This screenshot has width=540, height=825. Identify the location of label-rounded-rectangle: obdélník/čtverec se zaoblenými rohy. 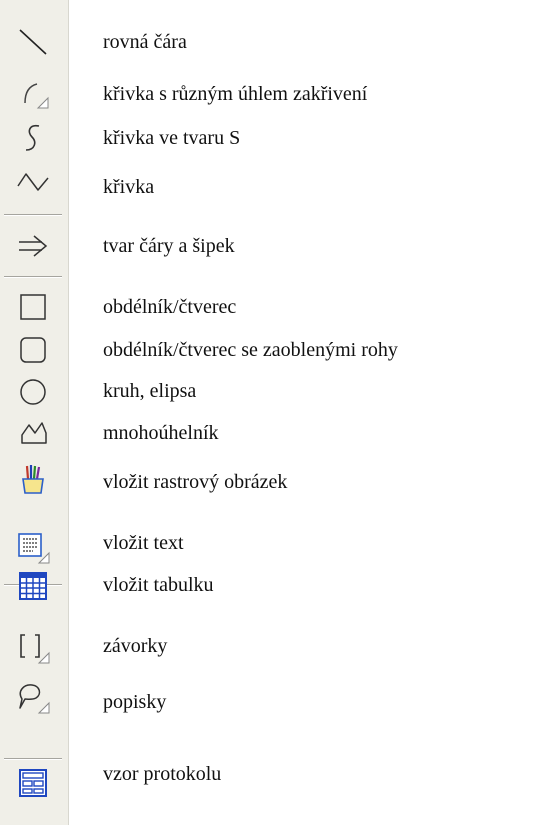
(250, 350).